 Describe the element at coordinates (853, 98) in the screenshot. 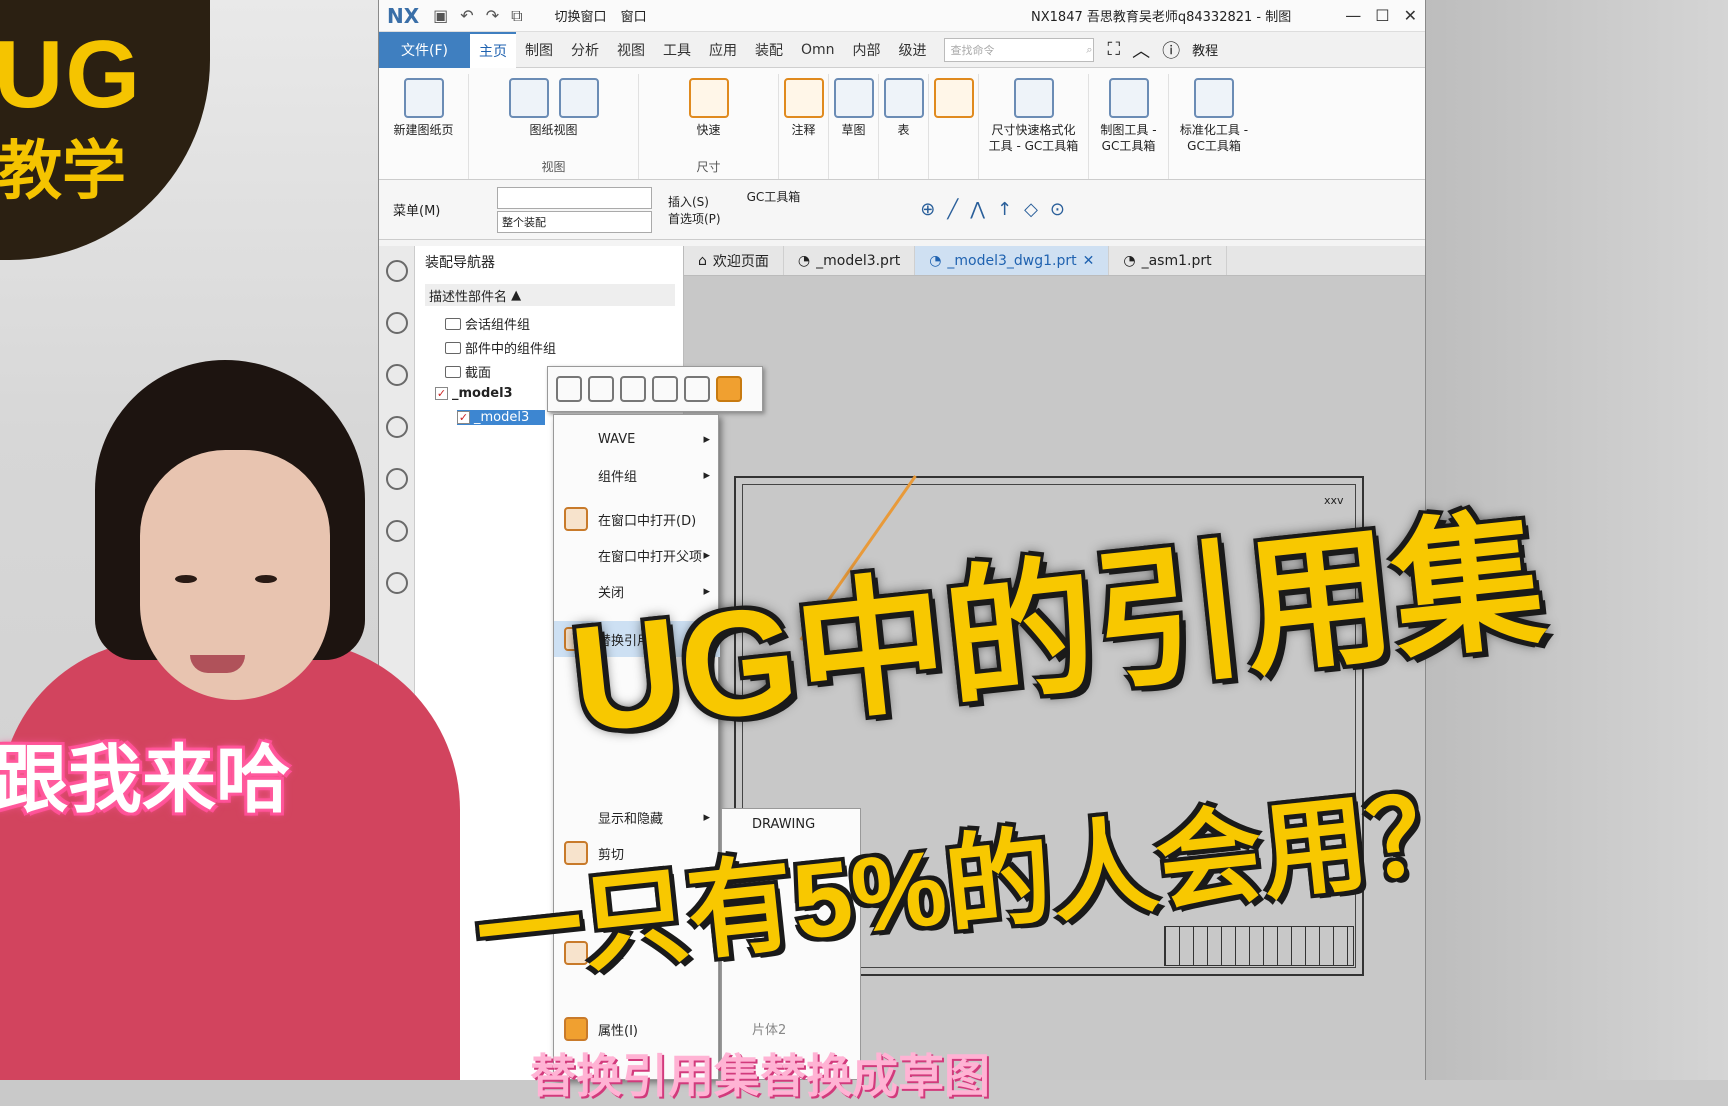

I see `sketch-icon` at that location.